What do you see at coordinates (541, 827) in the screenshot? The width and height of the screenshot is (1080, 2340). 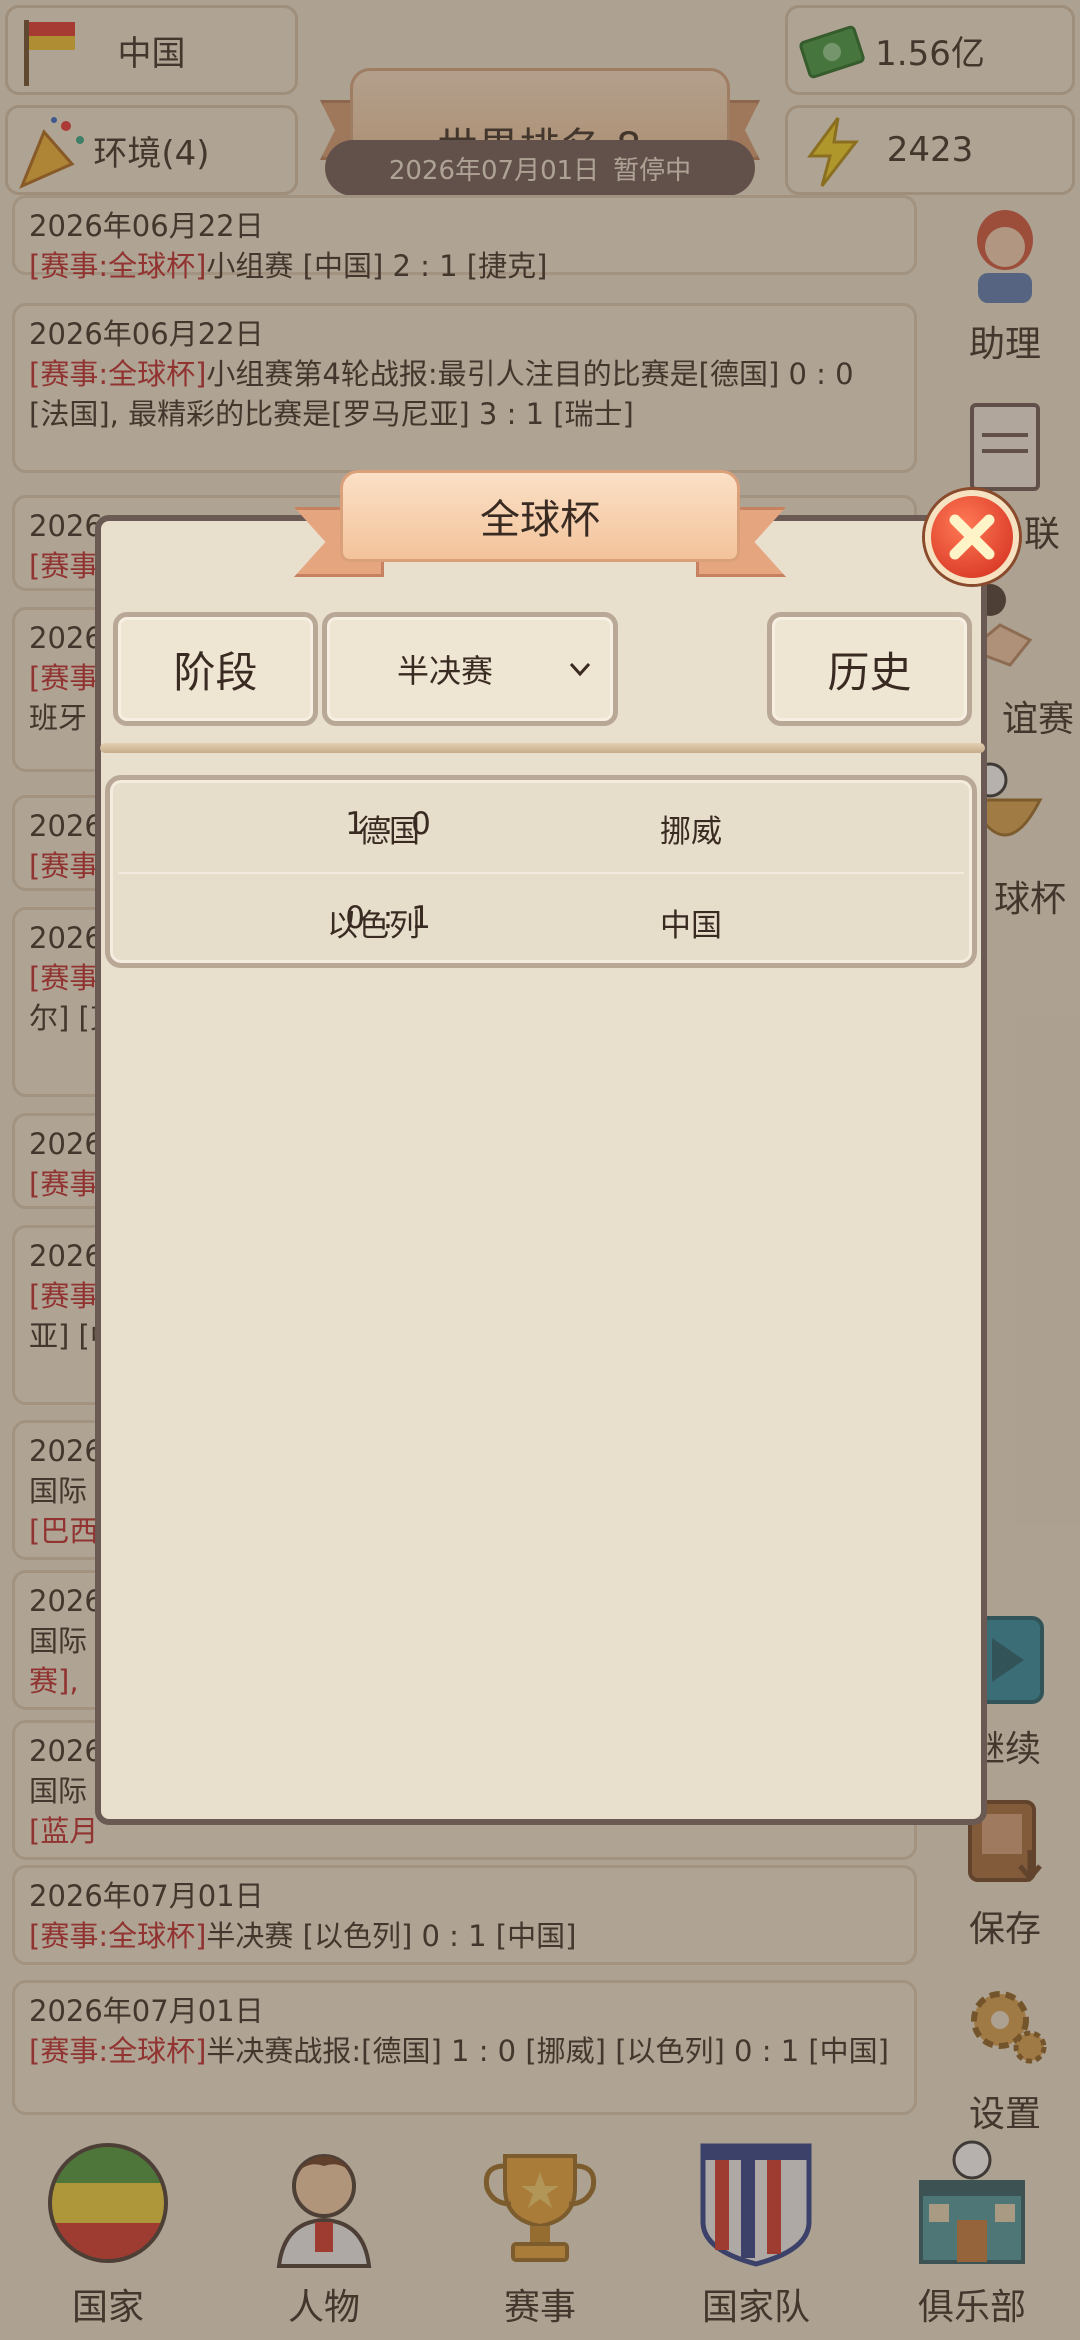 I see `match-row: 德国 1 : 0 挪威` at bounding box center [541, 827].